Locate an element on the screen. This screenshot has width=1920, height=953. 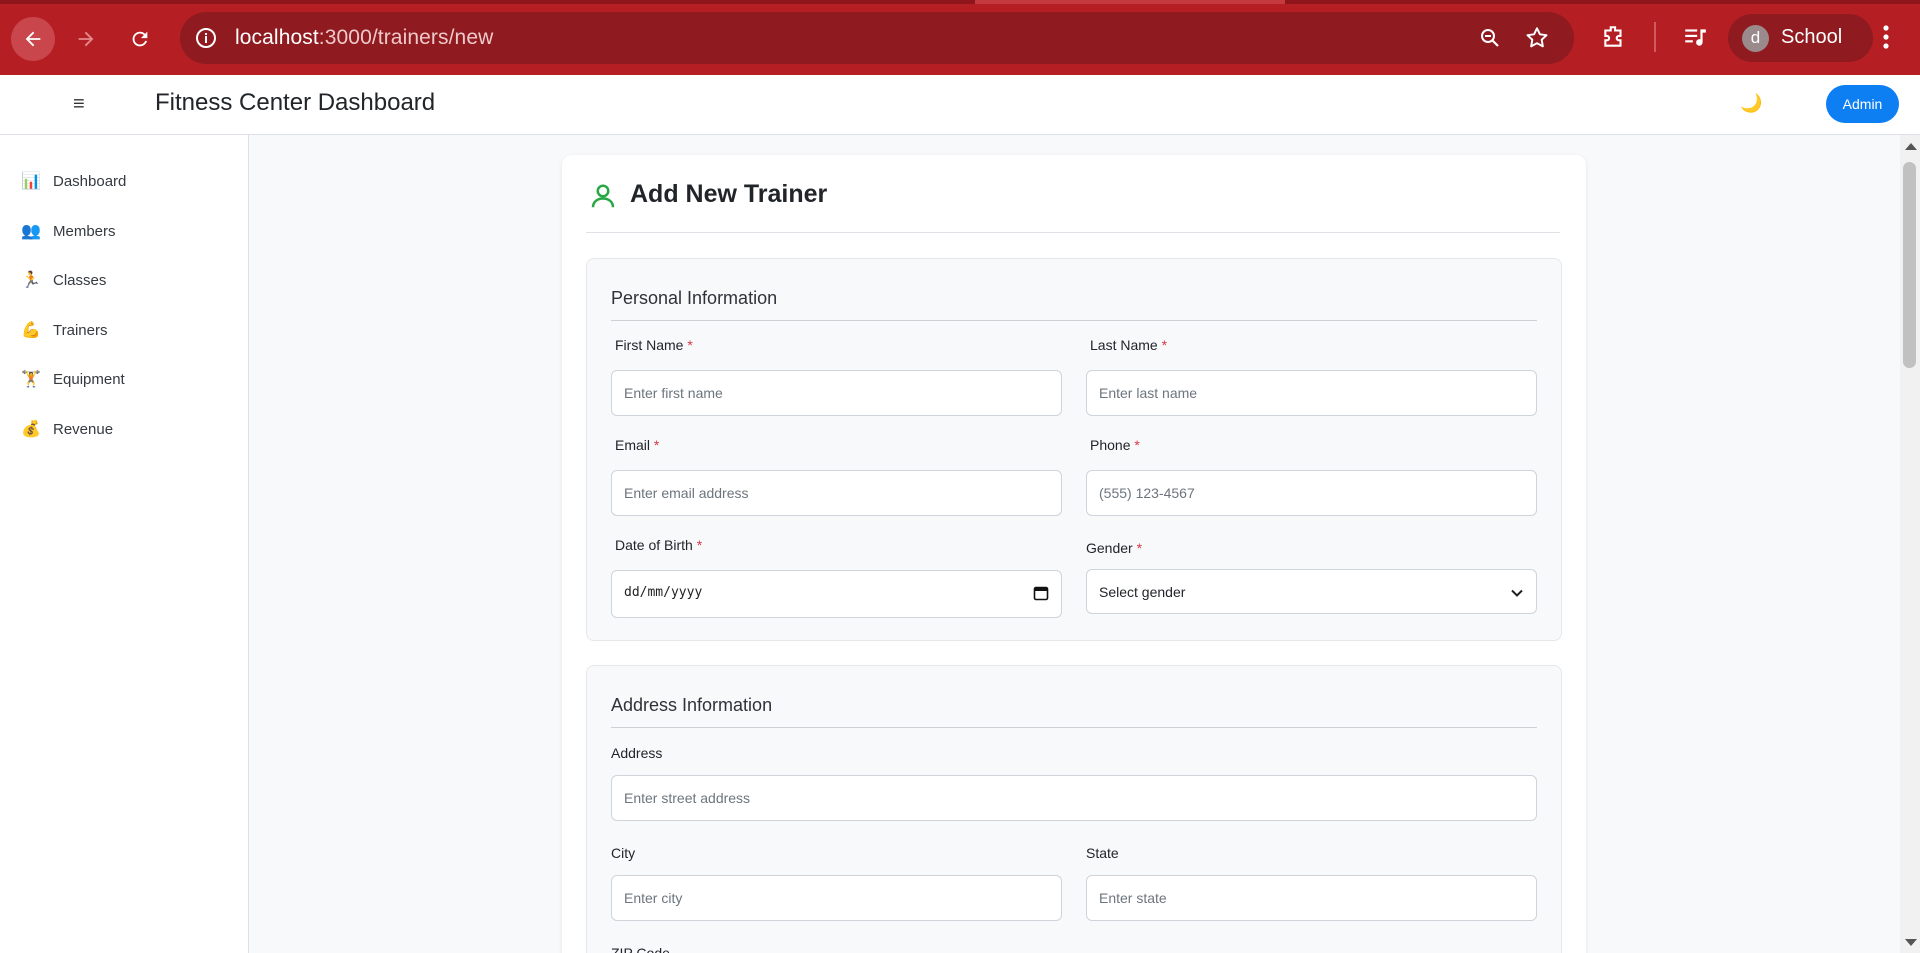
money-bag-icon: 💰 is located at coordinates (31, 429).